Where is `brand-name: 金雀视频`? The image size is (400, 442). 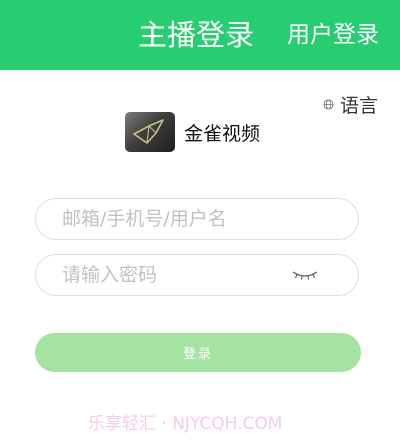
brand-name: 金雀视频 is located at coordinates (222, 133).